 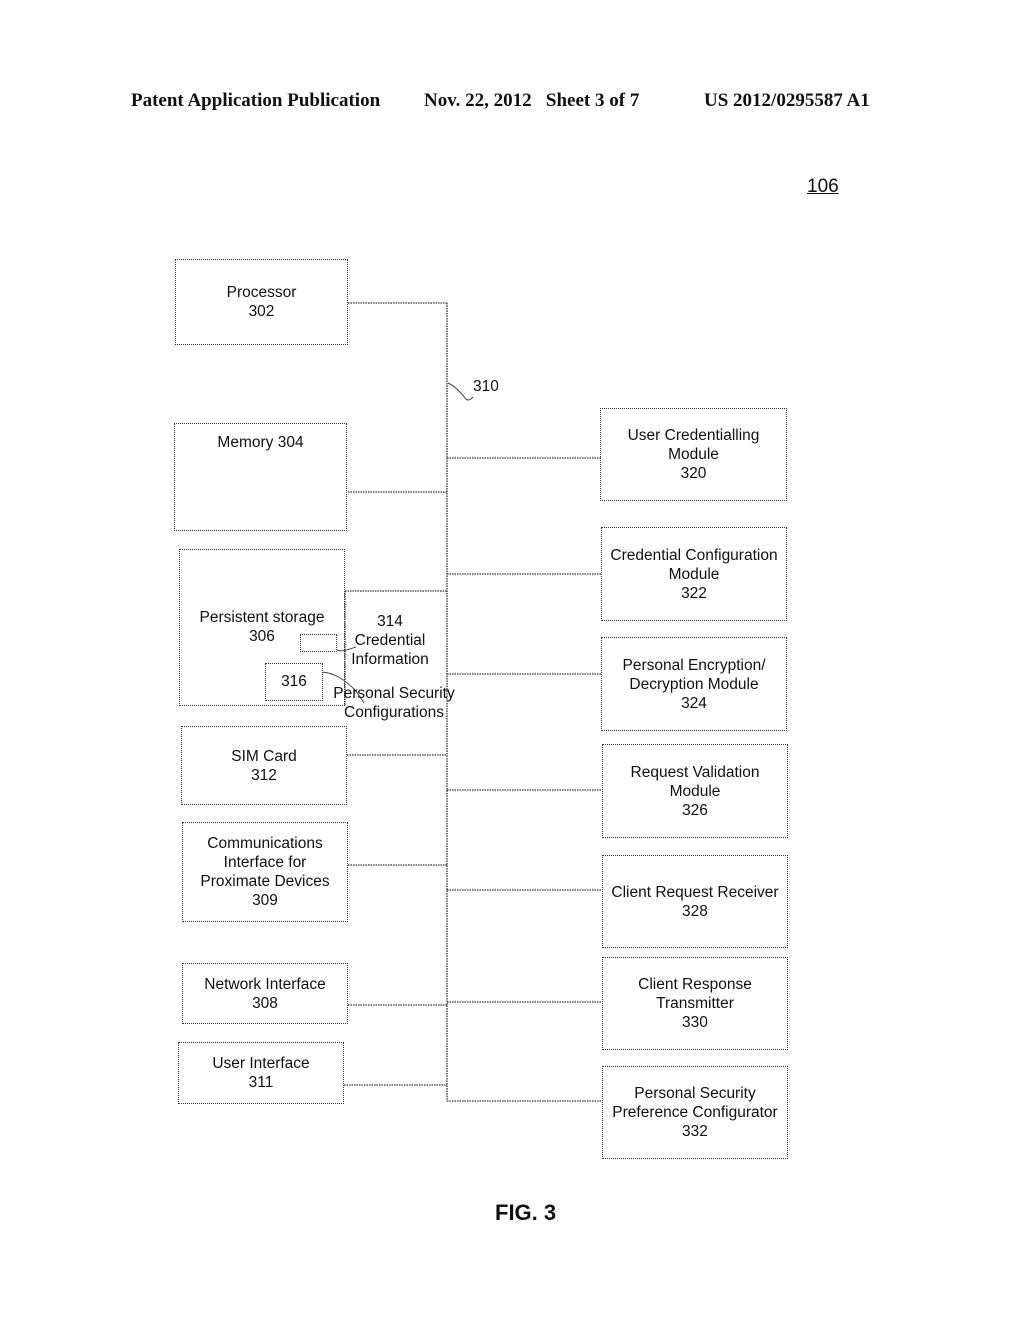 I want to click on security-configurations-box: 316, so click(x=294, y=682).